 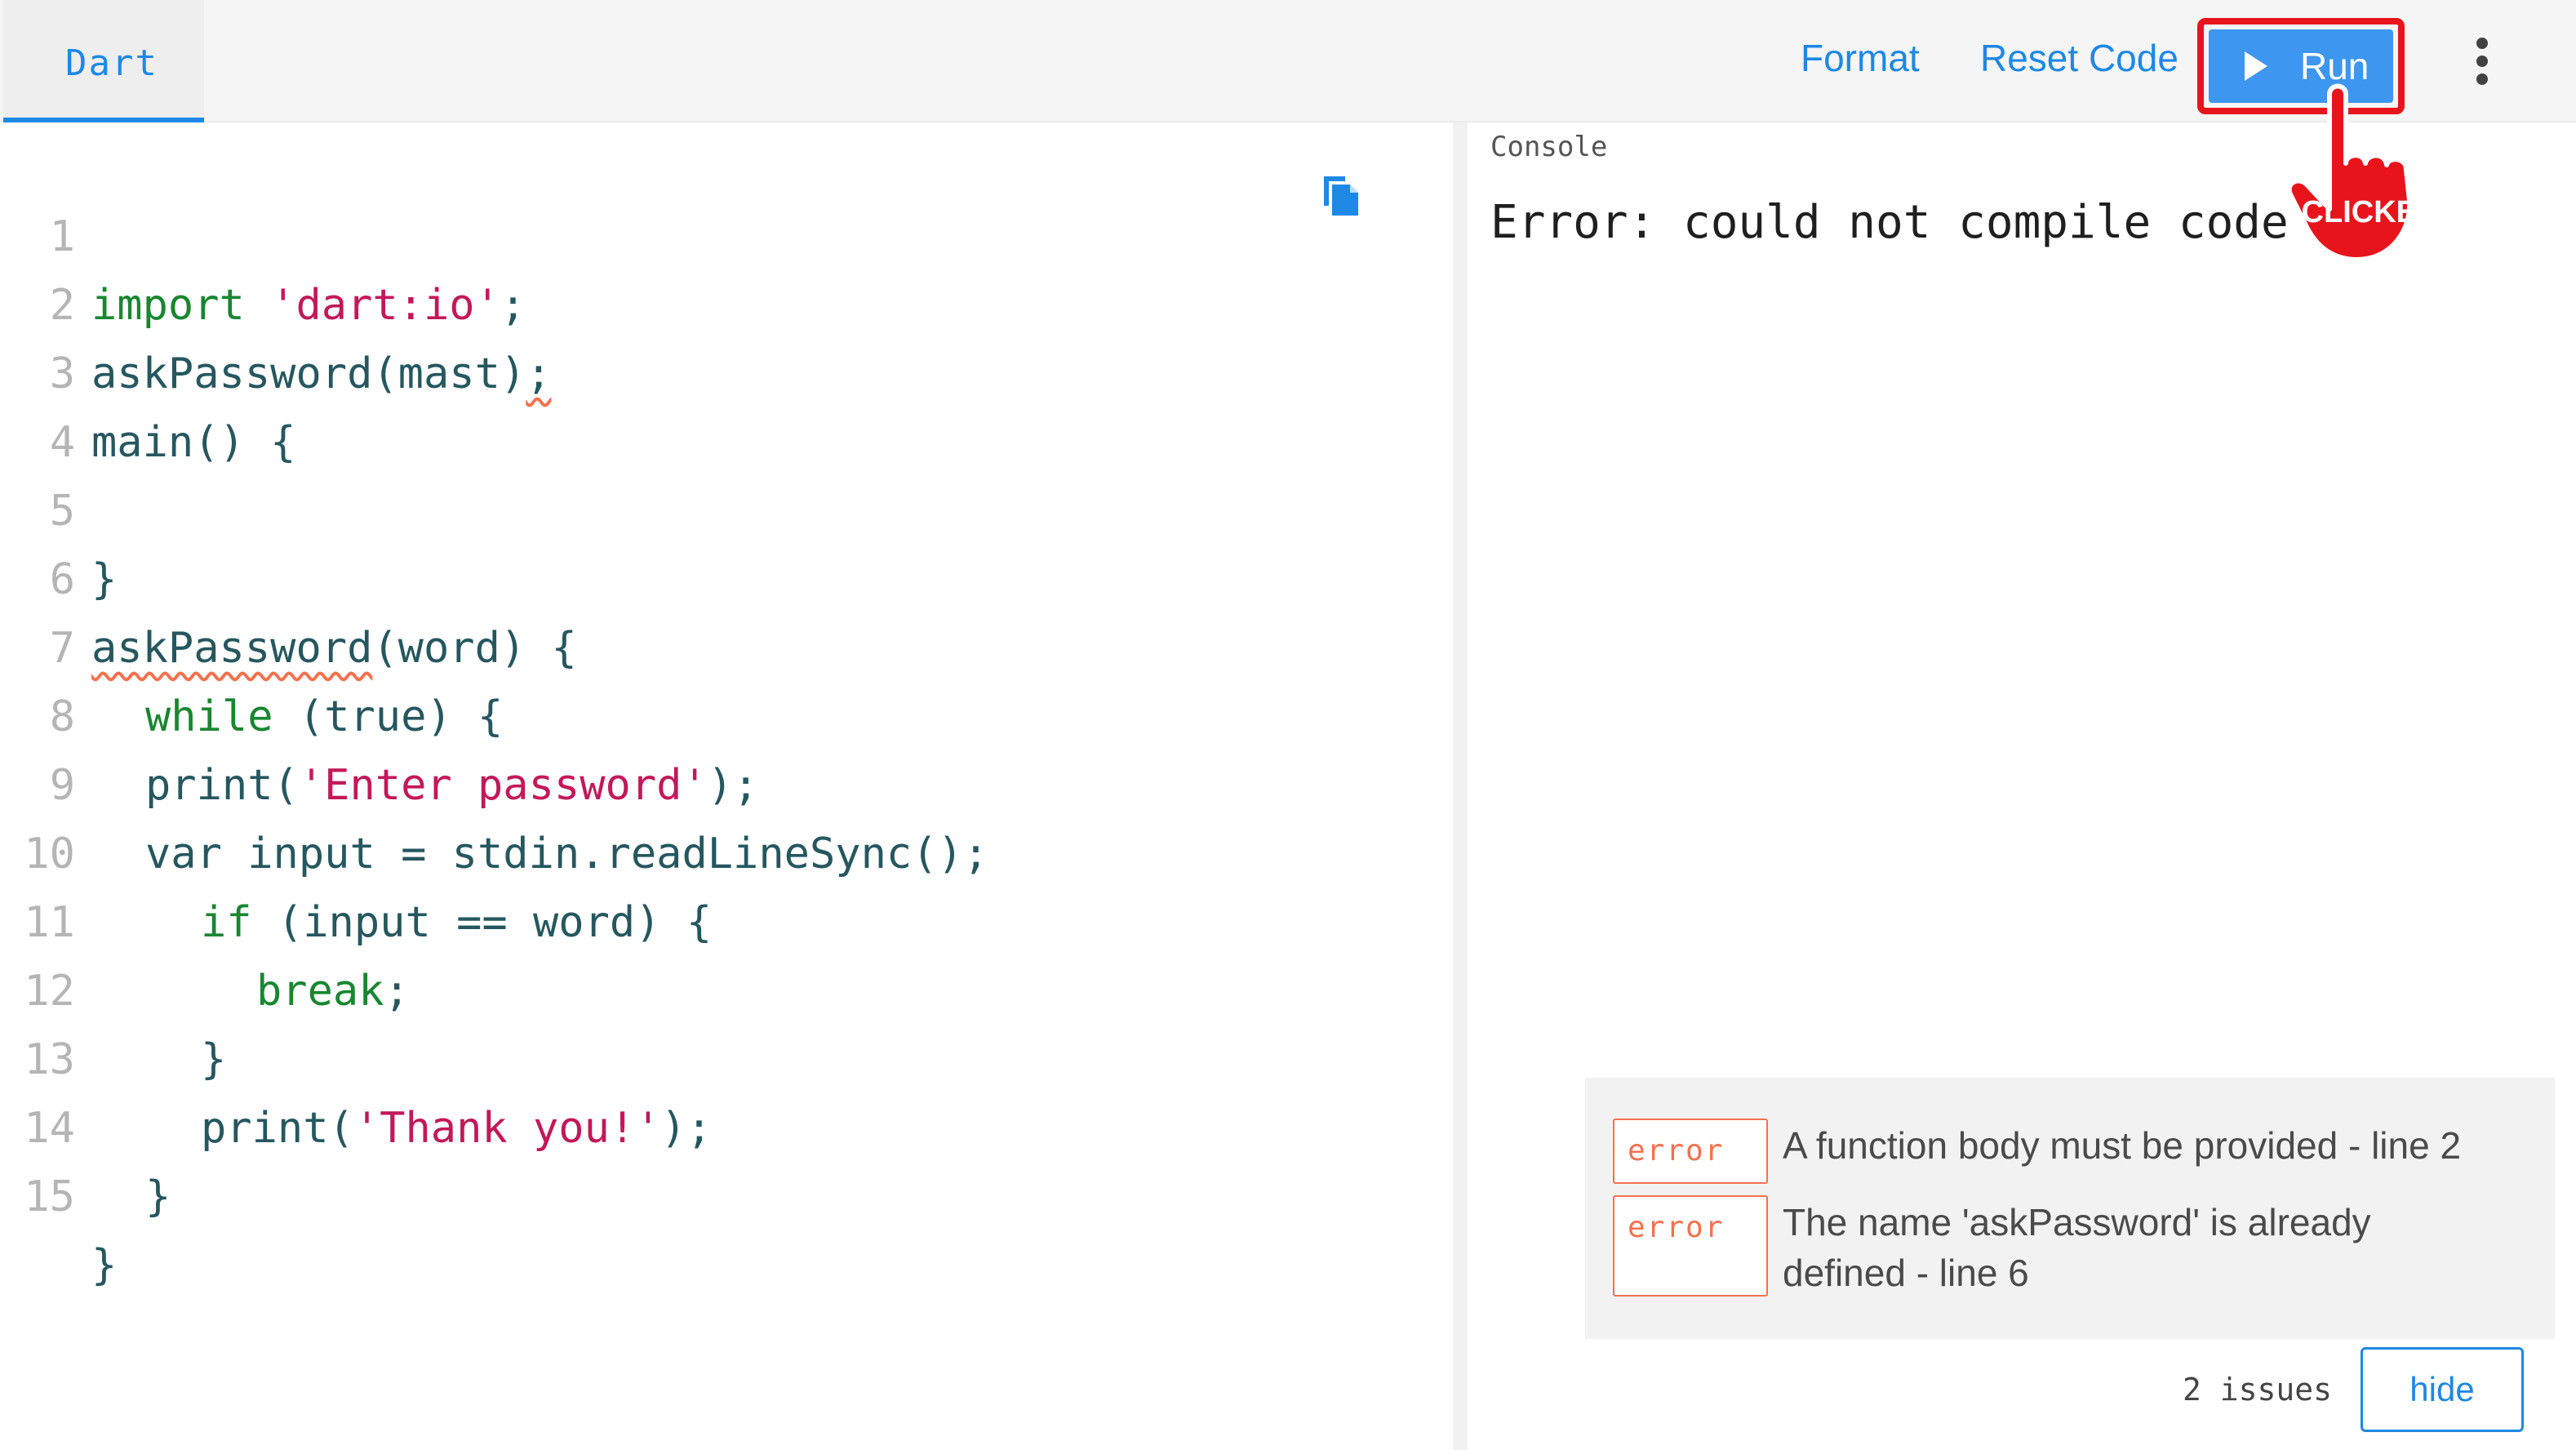 What do you see at coordinates (726, 780) in the screenshot?
I see `code-line: 9 var input = stdin.readLineSync();` at bounding box center [726, 780].